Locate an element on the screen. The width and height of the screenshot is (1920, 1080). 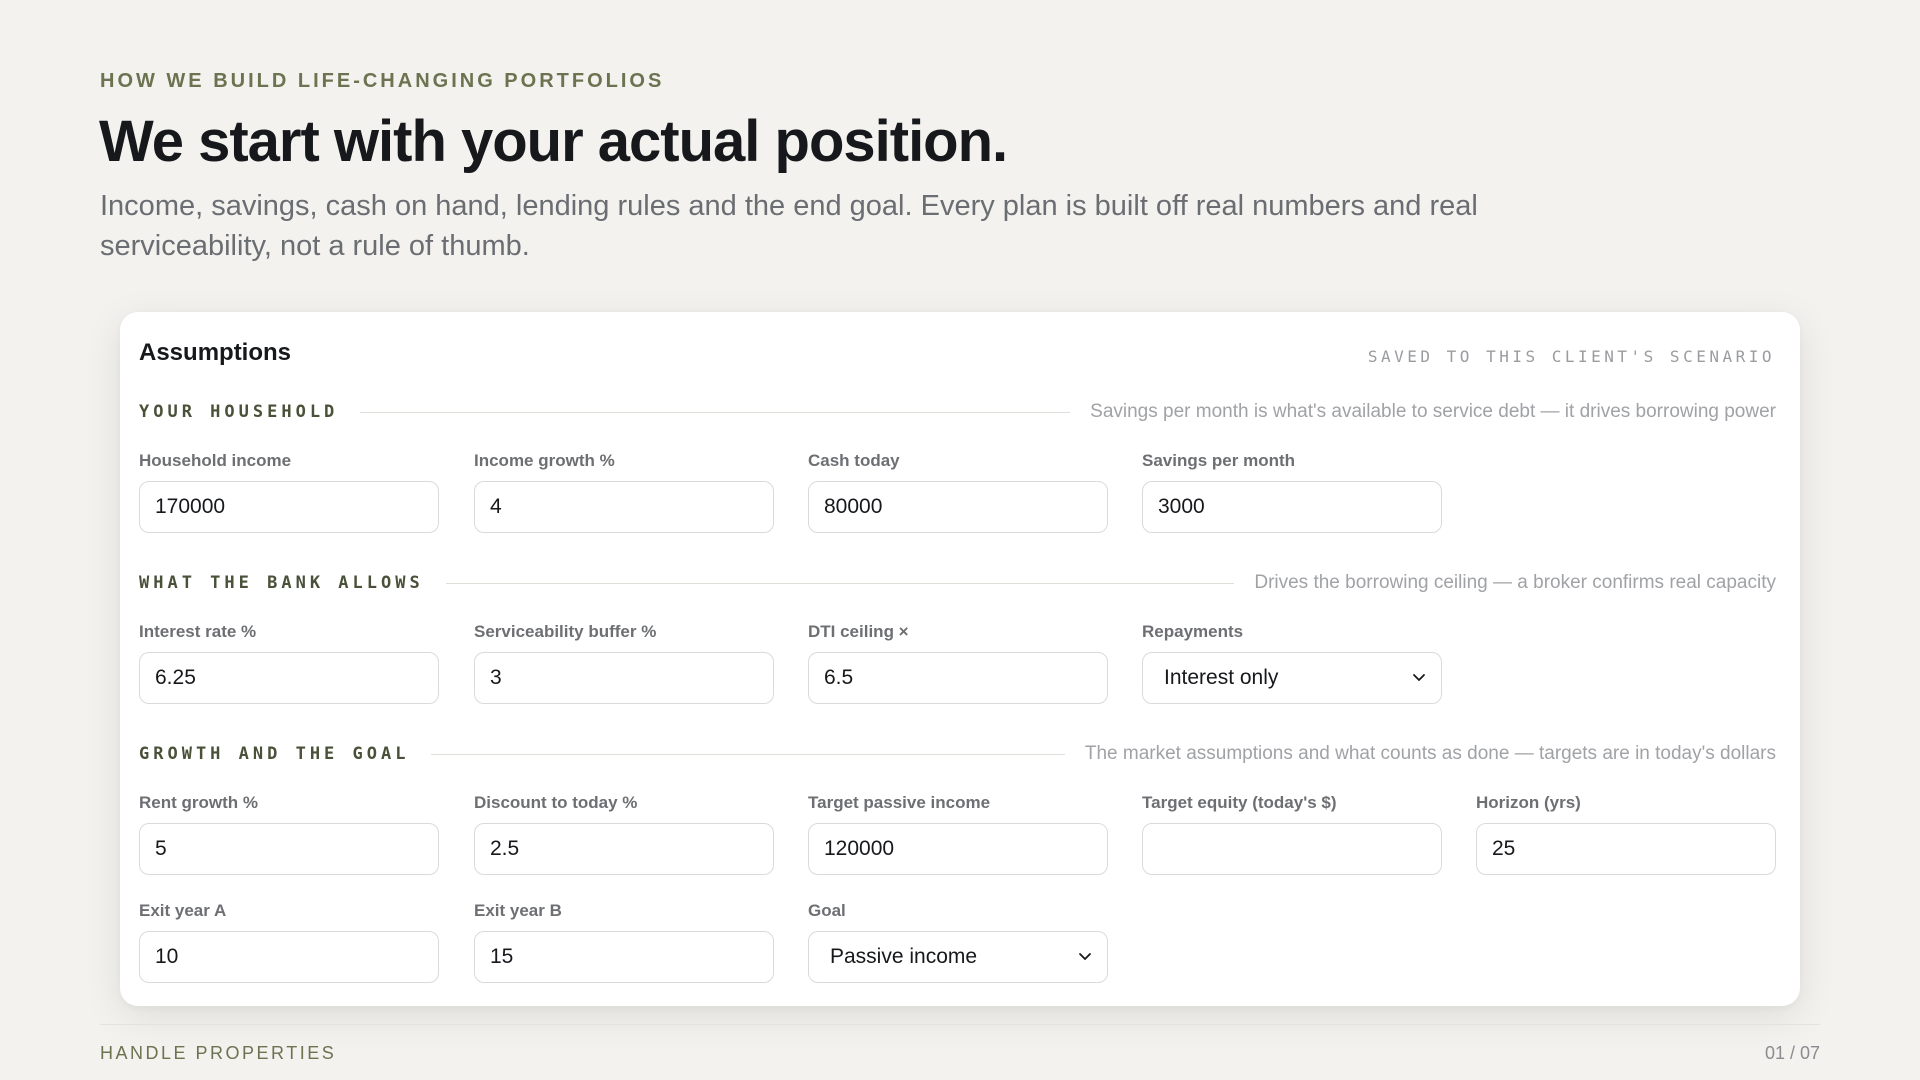
footer-brand: HANDLE PROPERTIES is located at coordinates (218, 1053).